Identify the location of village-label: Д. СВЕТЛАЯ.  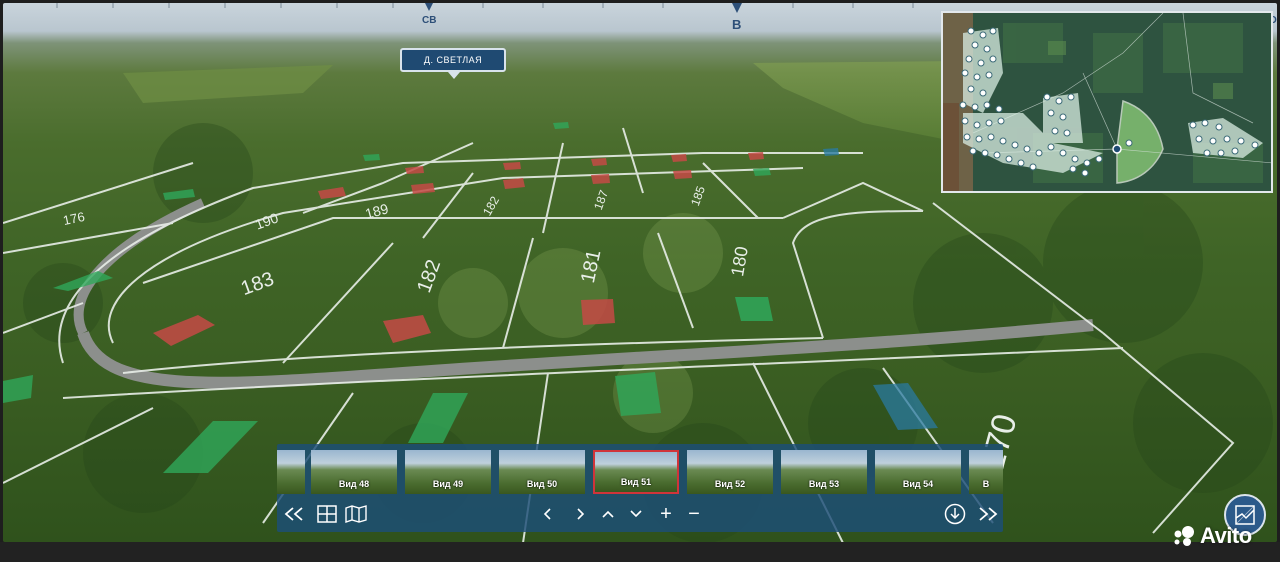
(453, 60).